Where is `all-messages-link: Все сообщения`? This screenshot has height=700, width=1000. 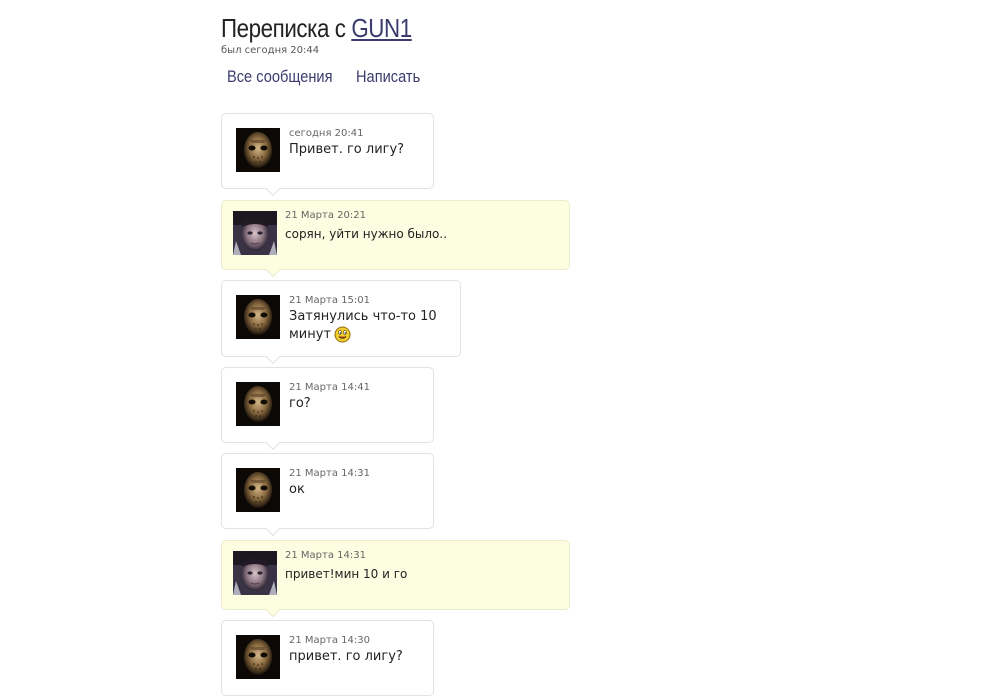 all-messages-link: Все сообщения is located at coordinates (280, 77).